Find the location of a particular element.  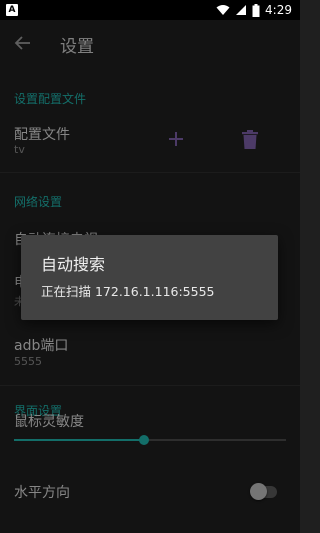

status-icons: 4:29 is located at coordinates (254, 10).